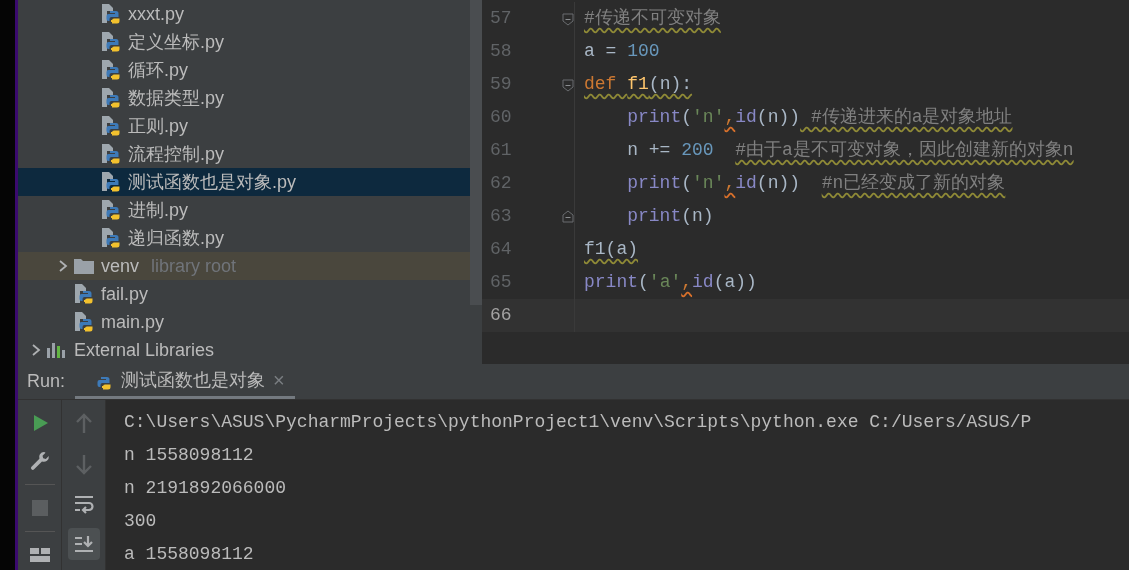  I want to click on line-number: 57, so click(501, 18).